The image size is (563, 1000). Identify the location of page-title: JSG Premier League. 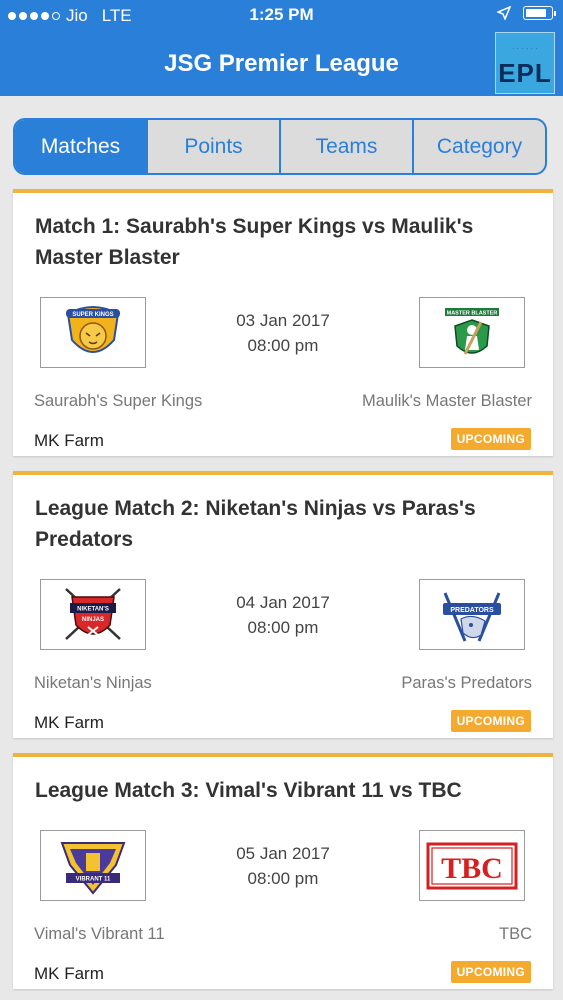
(281, 63).